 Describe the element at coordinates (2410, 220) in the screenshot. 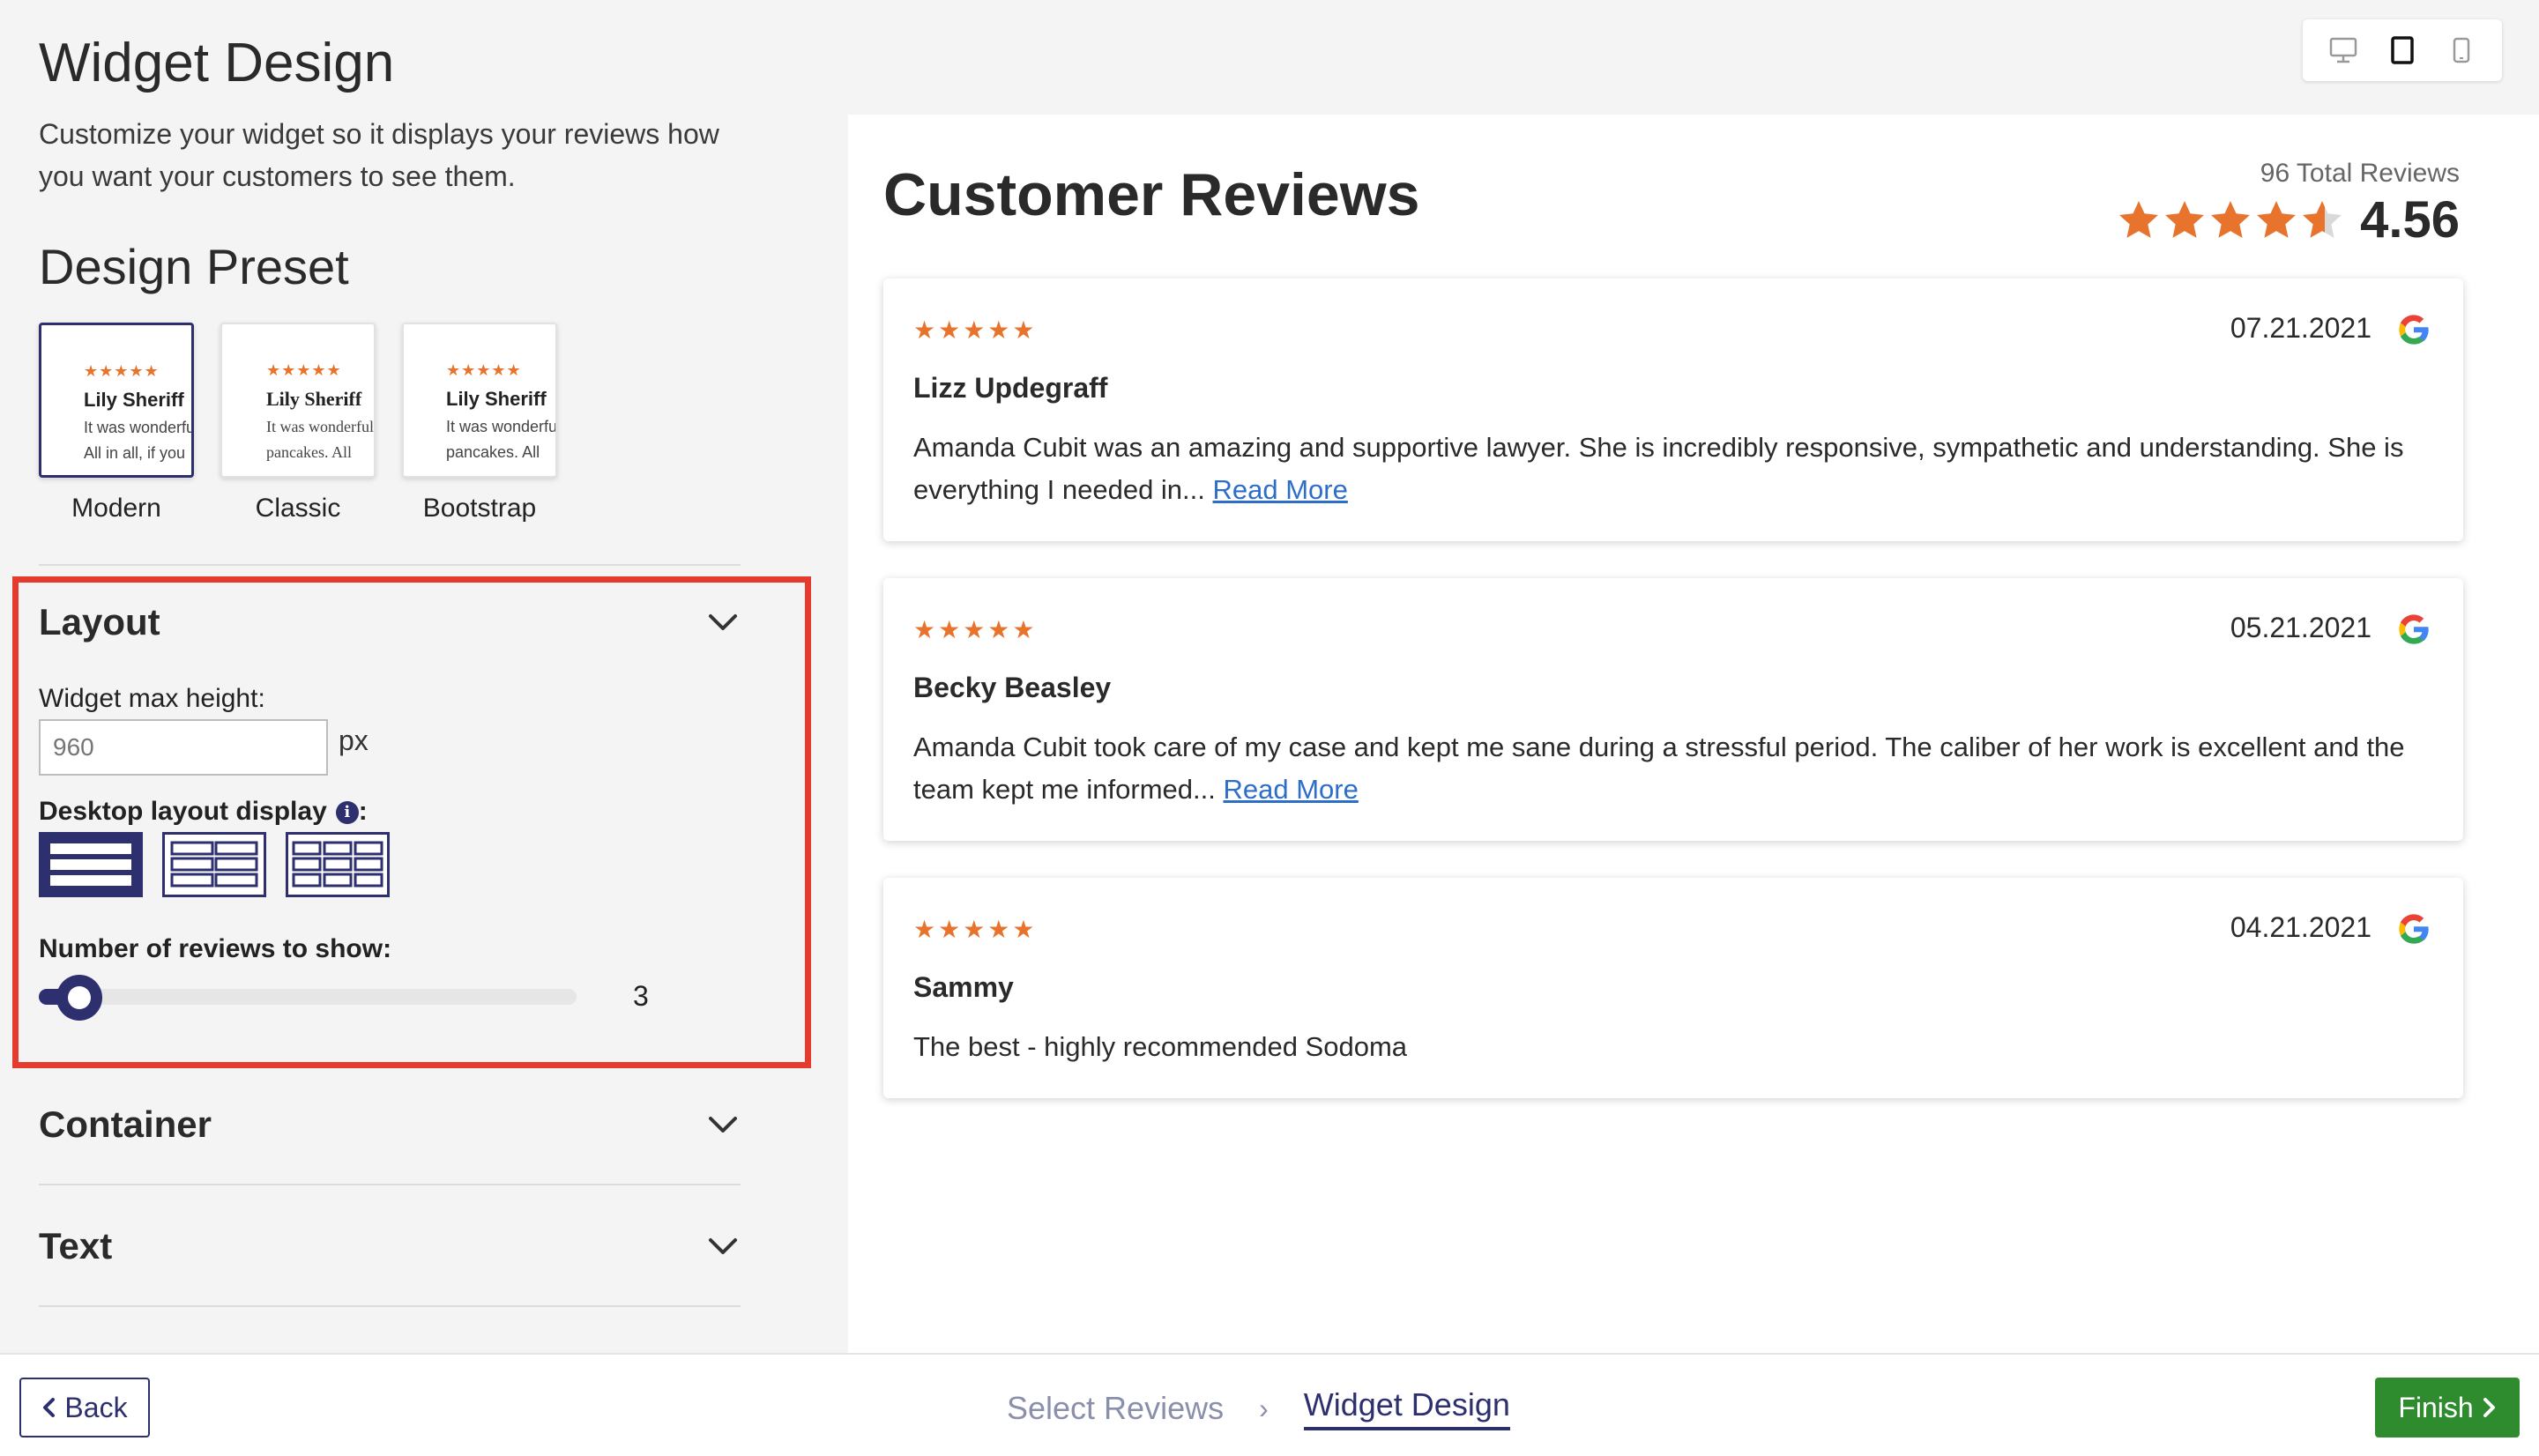

I see `rating-value: 4.56` at that location.